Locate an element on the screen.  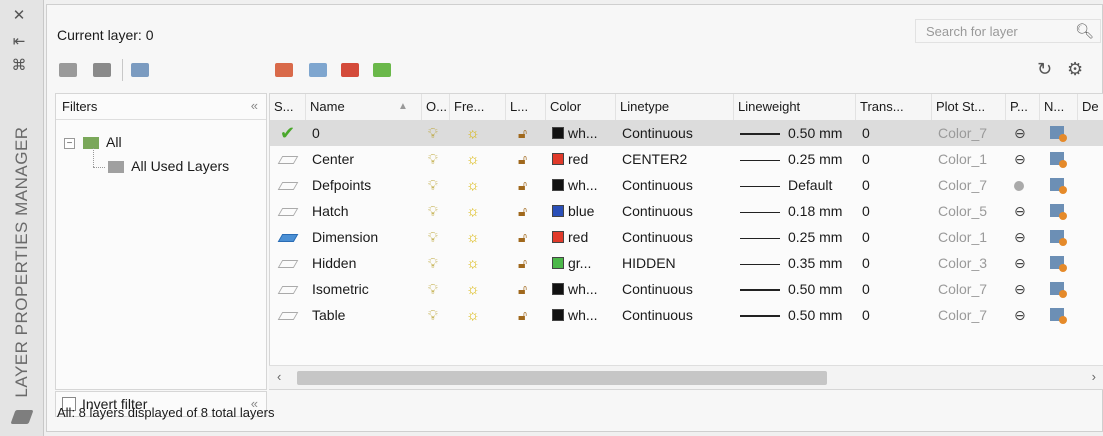
column-color: Color is located at coordinates (581, 107).